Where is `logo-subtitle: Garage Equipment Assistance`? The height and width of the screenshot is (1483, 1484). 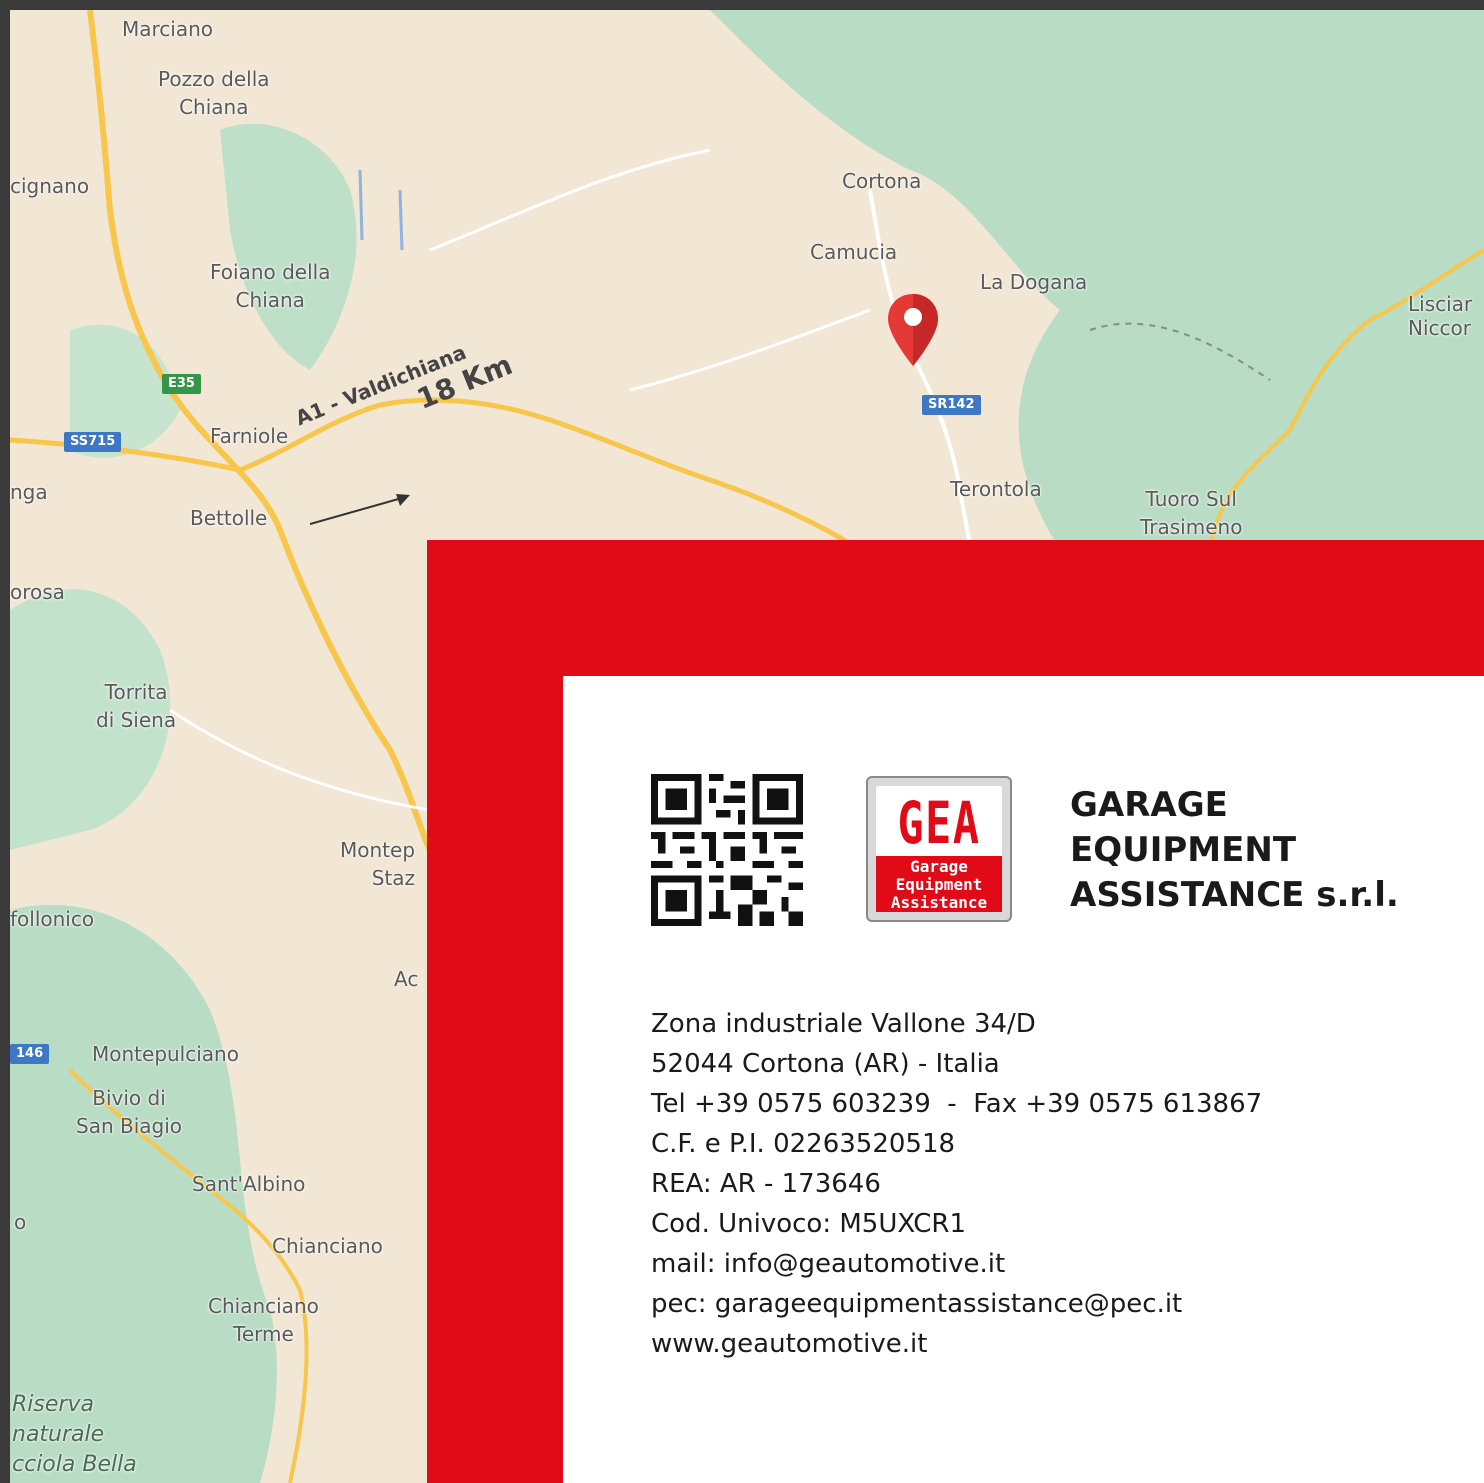 logo-subtitle: Garage Equipment Assistance is located at coordinates (939, 884).